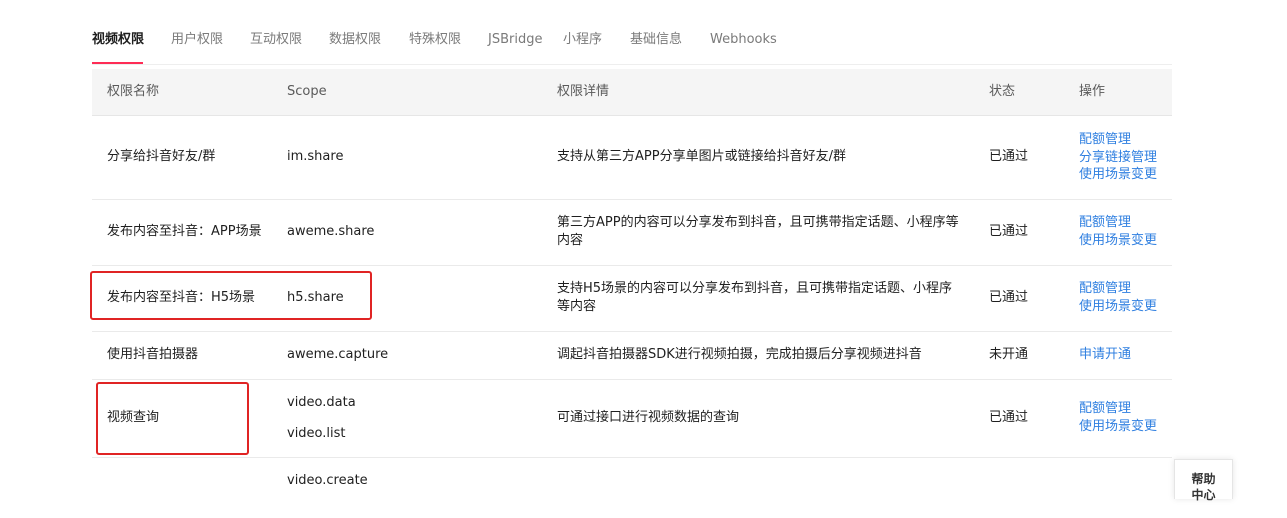 The image size is (1287, 518). I want to click on permission-detail: 调起抖音拍摄器SDK进行视频拍摄，完成拍摄后分享视频进抖音, so click(739, 354).